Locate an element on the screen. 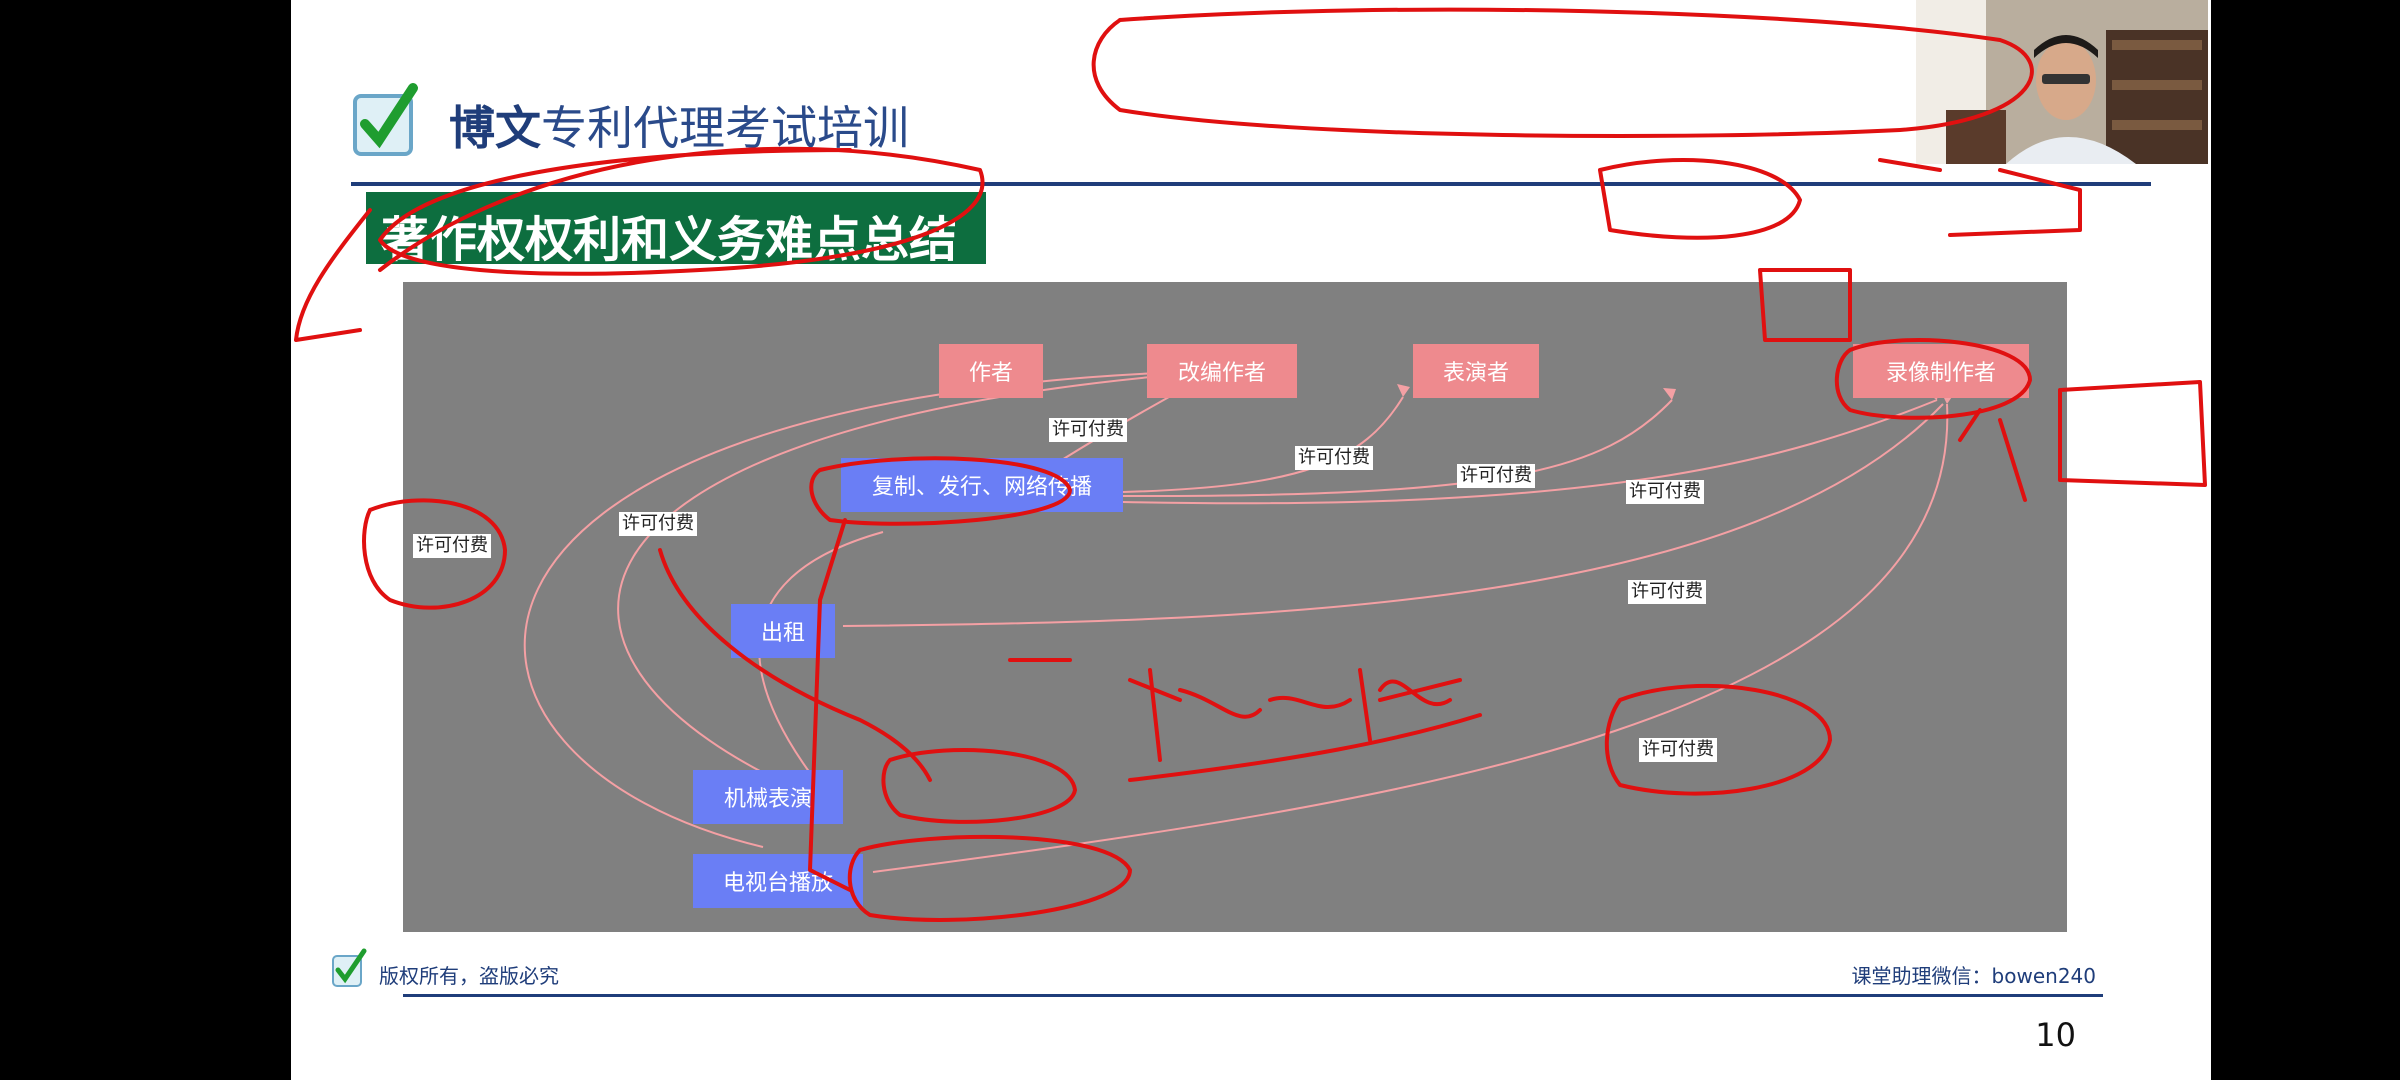 The image size is (2400, 1080). brand-bold: 博文 is located at coordinates (495, 128).